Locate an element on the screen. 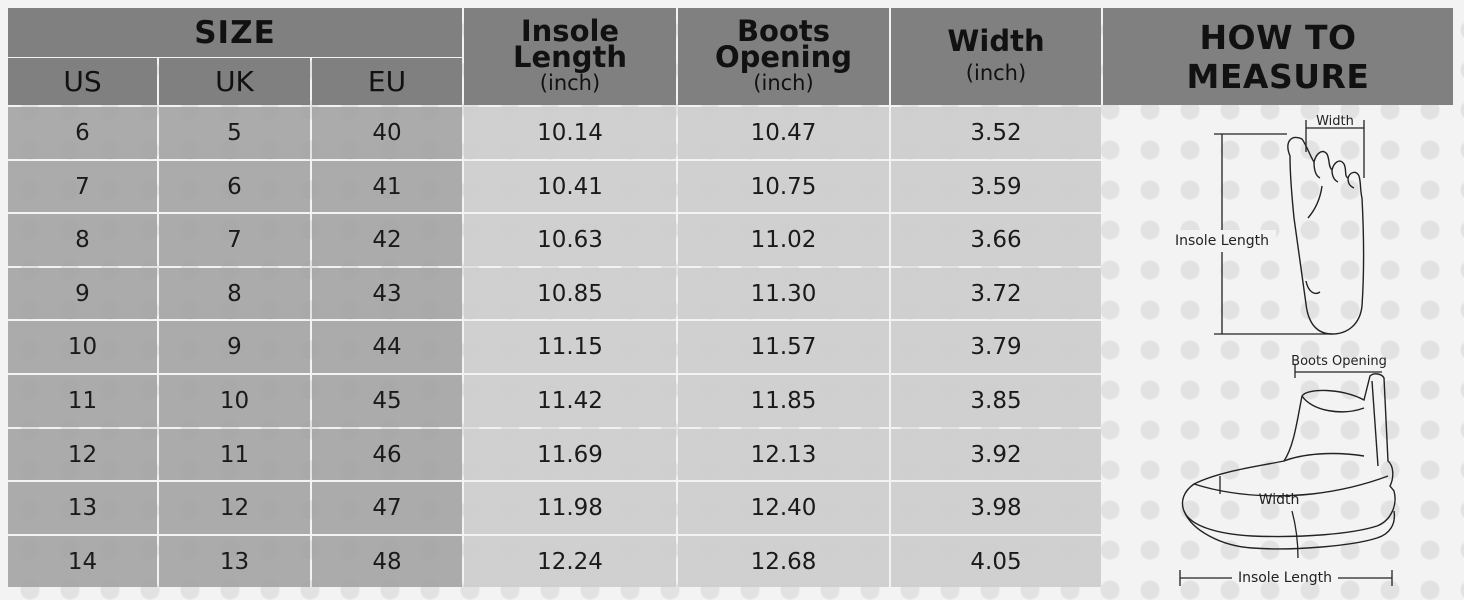 The width and height of the screenshot is (1464, 600). cell-us: 10 is located at coordinates (82, 347).